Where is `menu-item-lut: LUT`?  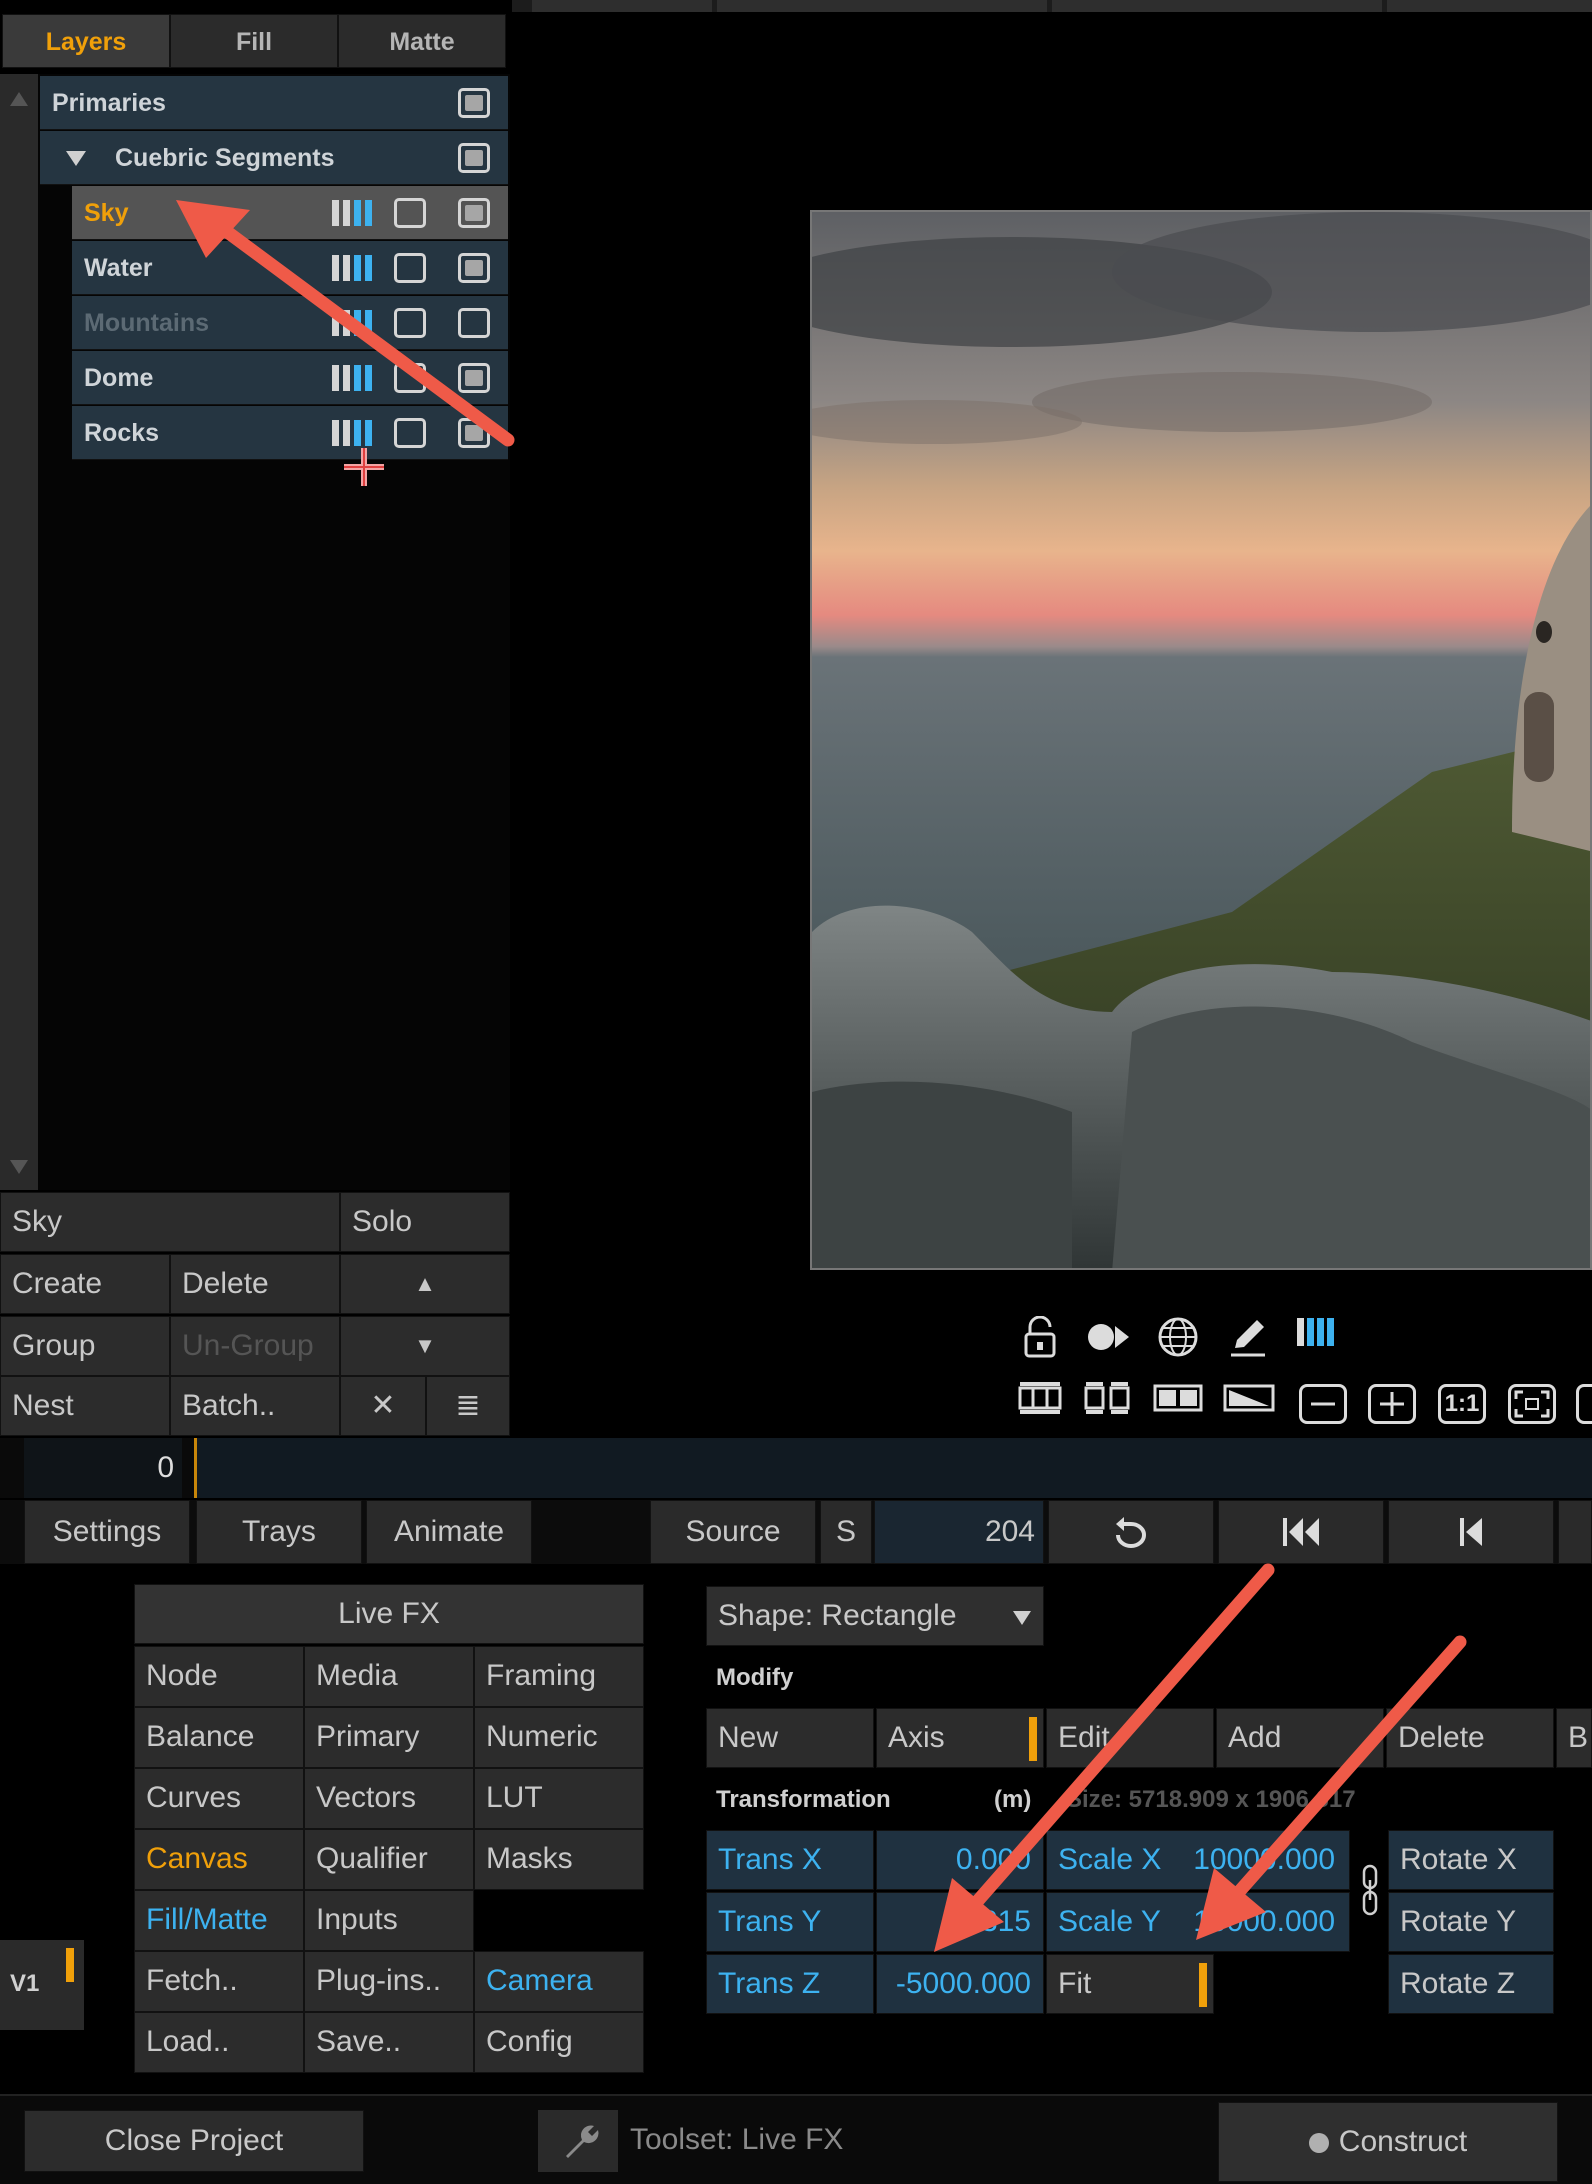 menu-item-lut: LUT is located at coordinates (559, 1798).